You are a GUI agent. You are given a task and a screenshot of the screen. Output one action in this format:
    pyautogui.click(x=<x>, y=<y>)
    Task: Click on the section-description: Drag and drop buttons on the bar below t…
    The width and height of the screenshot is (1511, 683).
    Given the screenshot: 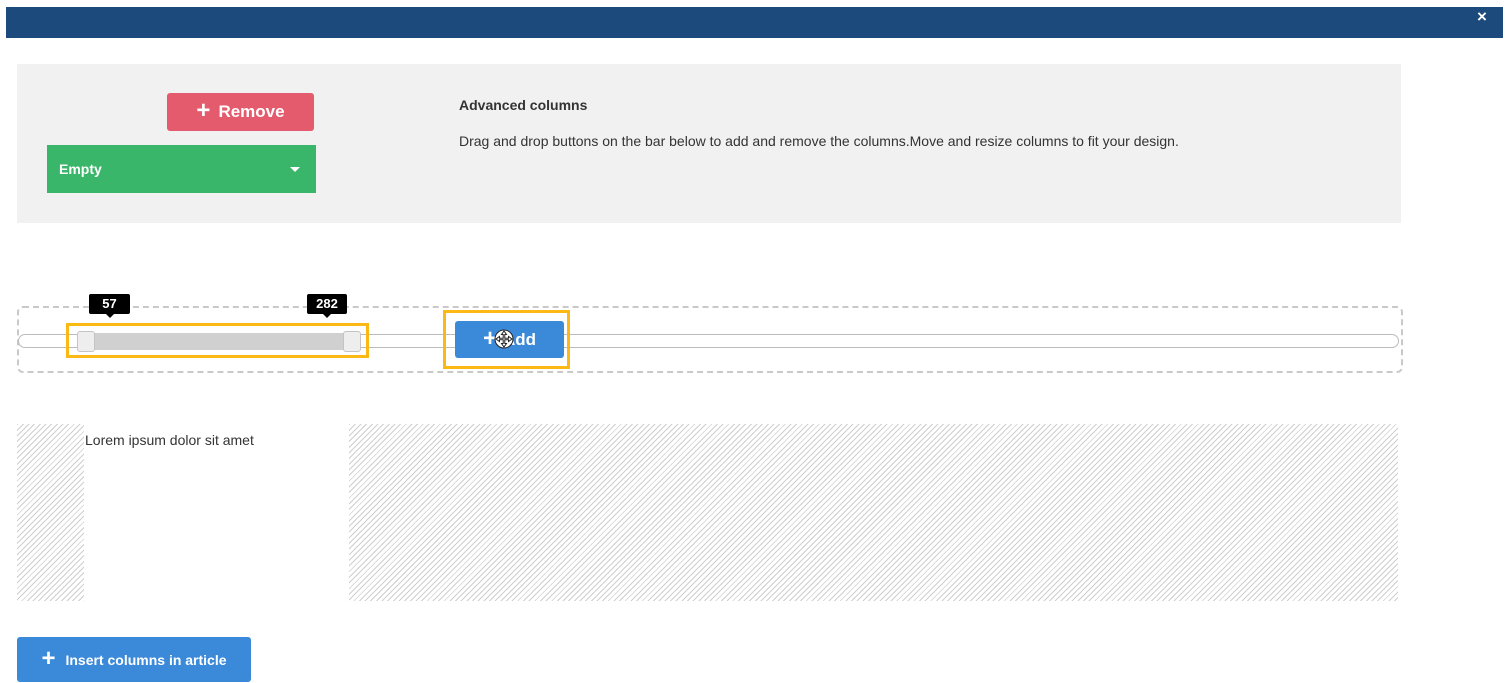 What is the action you would take?
    pyautogui.click(x=819, y=141)
    